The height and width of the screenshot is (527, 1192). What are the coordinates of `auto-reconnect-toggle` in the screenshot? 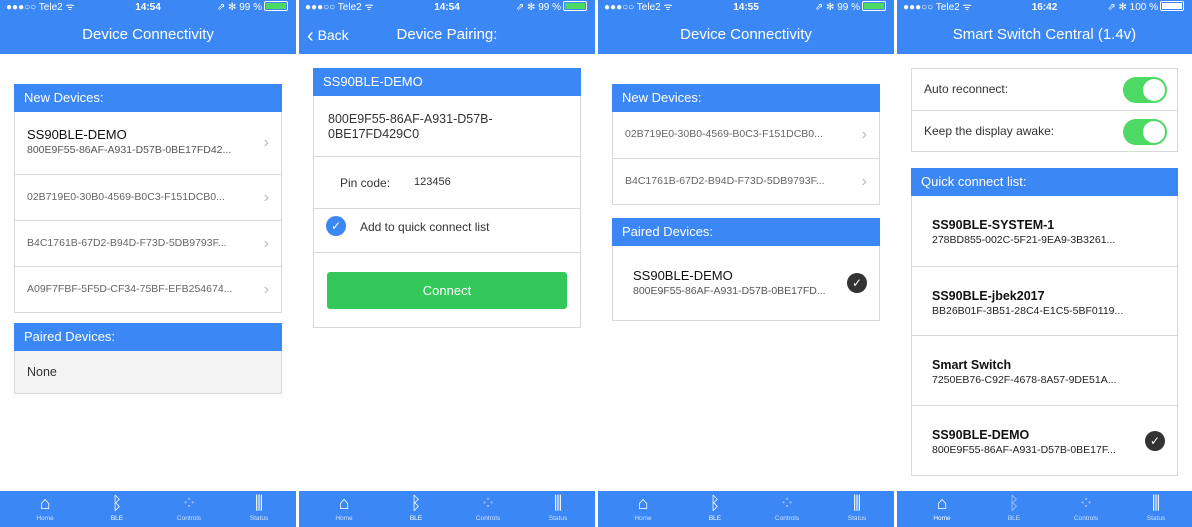 It's located at (1145, 90).